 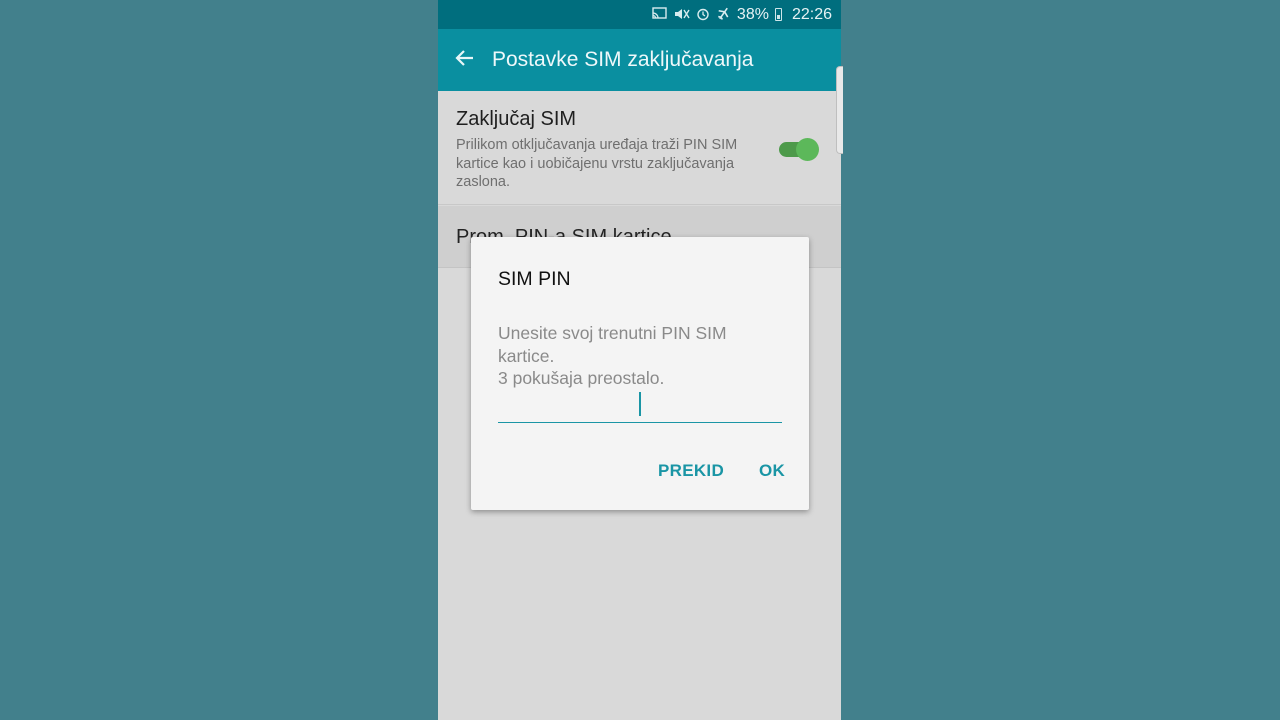 I want to click on back-button, so click(x=465, y=60).